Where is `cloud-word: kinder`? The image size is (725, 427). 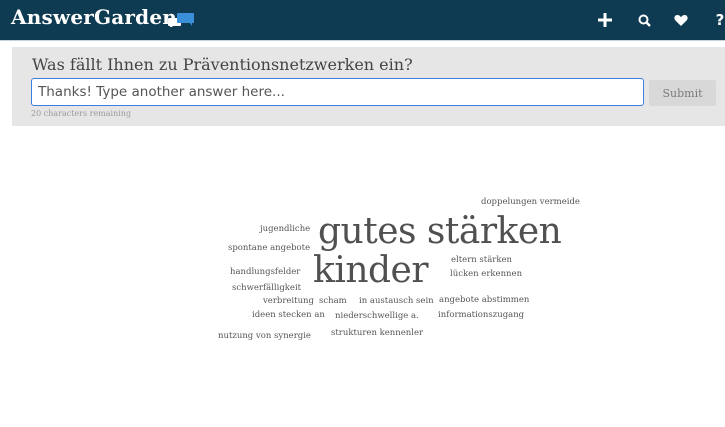
cloud-word: kinder is located at coordinates (371, 270).